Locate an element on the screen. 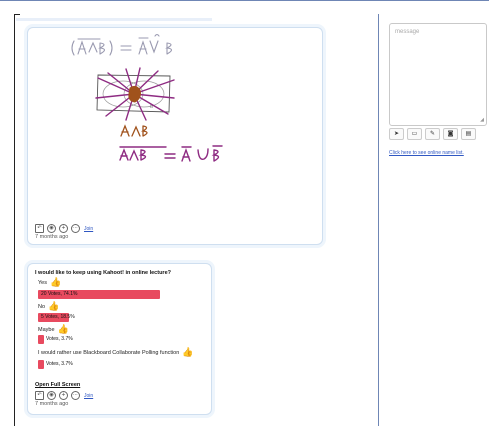 This screenshot has height=426, width=489. poll-actions: ↶ ◉ + ⋯ Join is located at coordinates (64, 395).